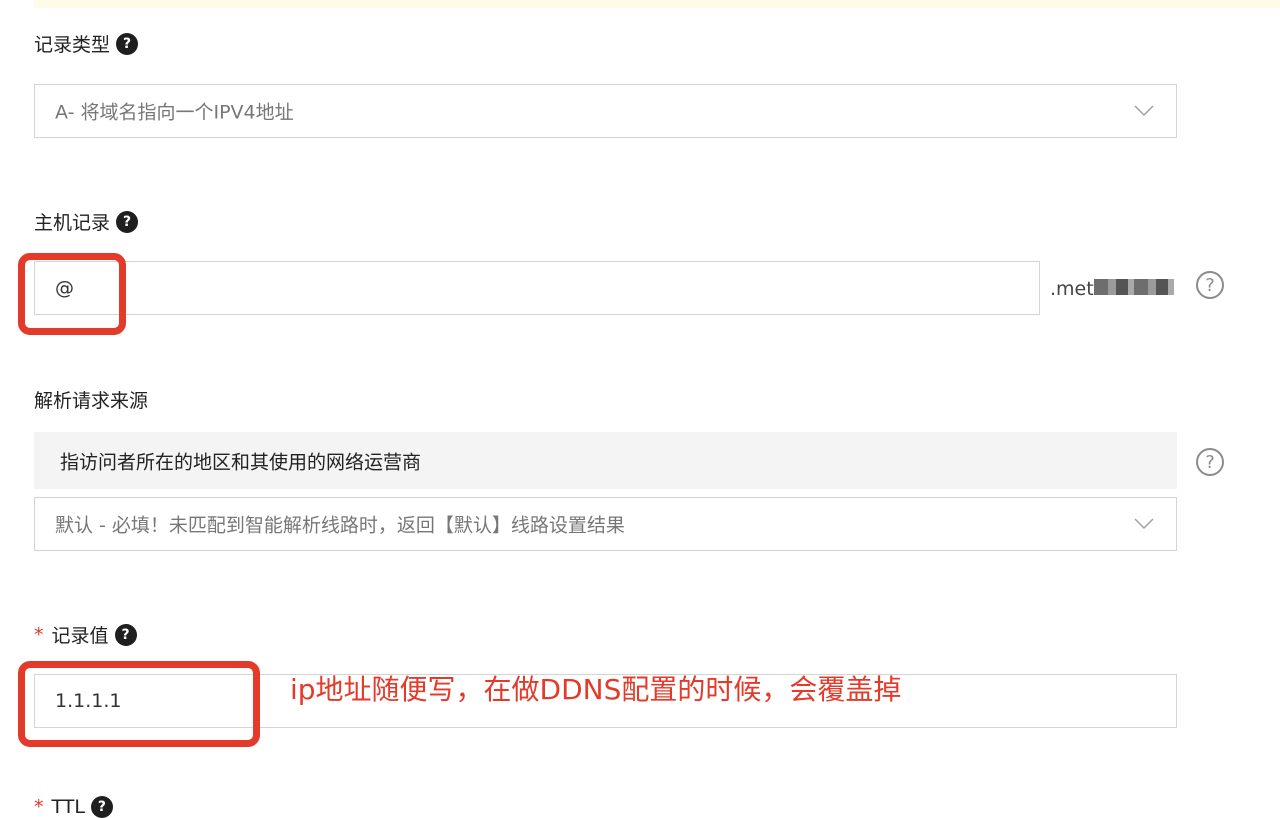  I want to click on resolve-line-select: 默认 - 必填！未匹配到智能解析线路时，返回【默认】线路设置结果, so click(605, 524).